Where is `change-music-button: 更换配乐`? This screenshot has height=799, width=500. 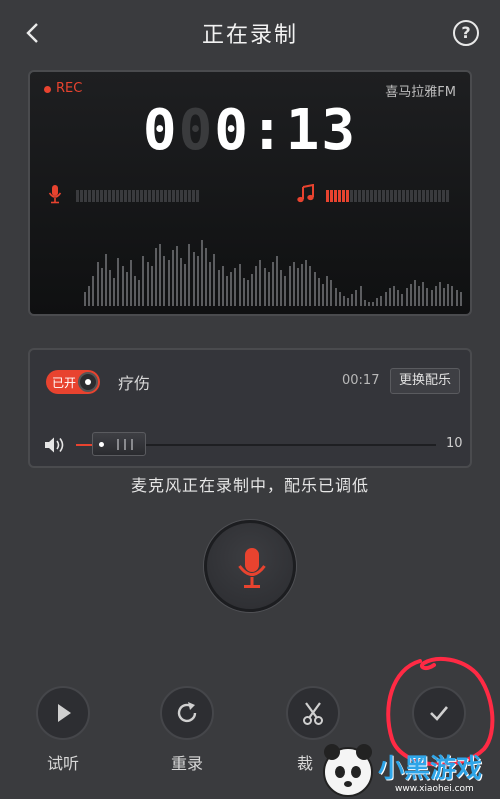 change-music-button: 更换配乐 is located at coordinates (425, 381).